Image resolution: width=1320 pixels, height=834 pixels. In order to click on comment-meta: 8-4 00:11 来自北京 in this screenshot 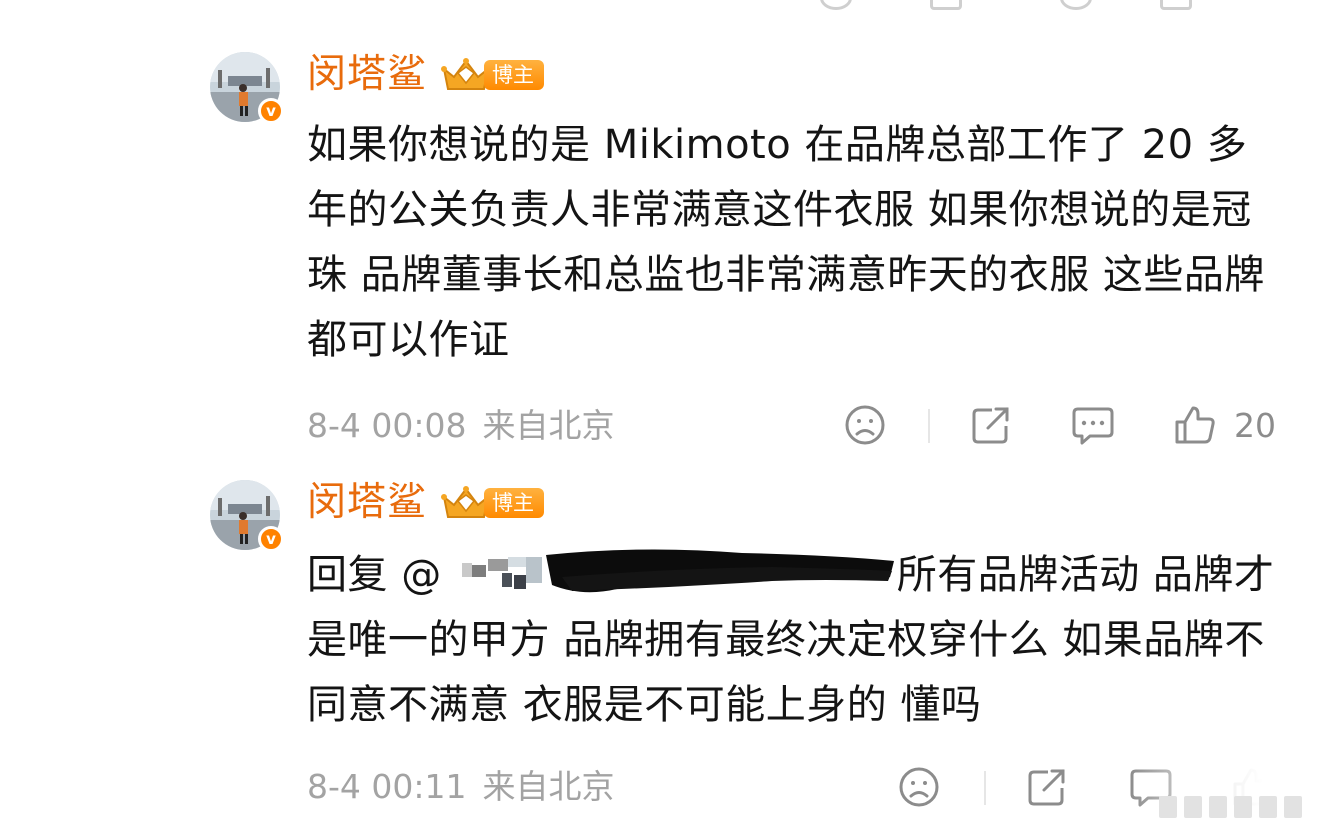, I will do `click(469, 787)`.